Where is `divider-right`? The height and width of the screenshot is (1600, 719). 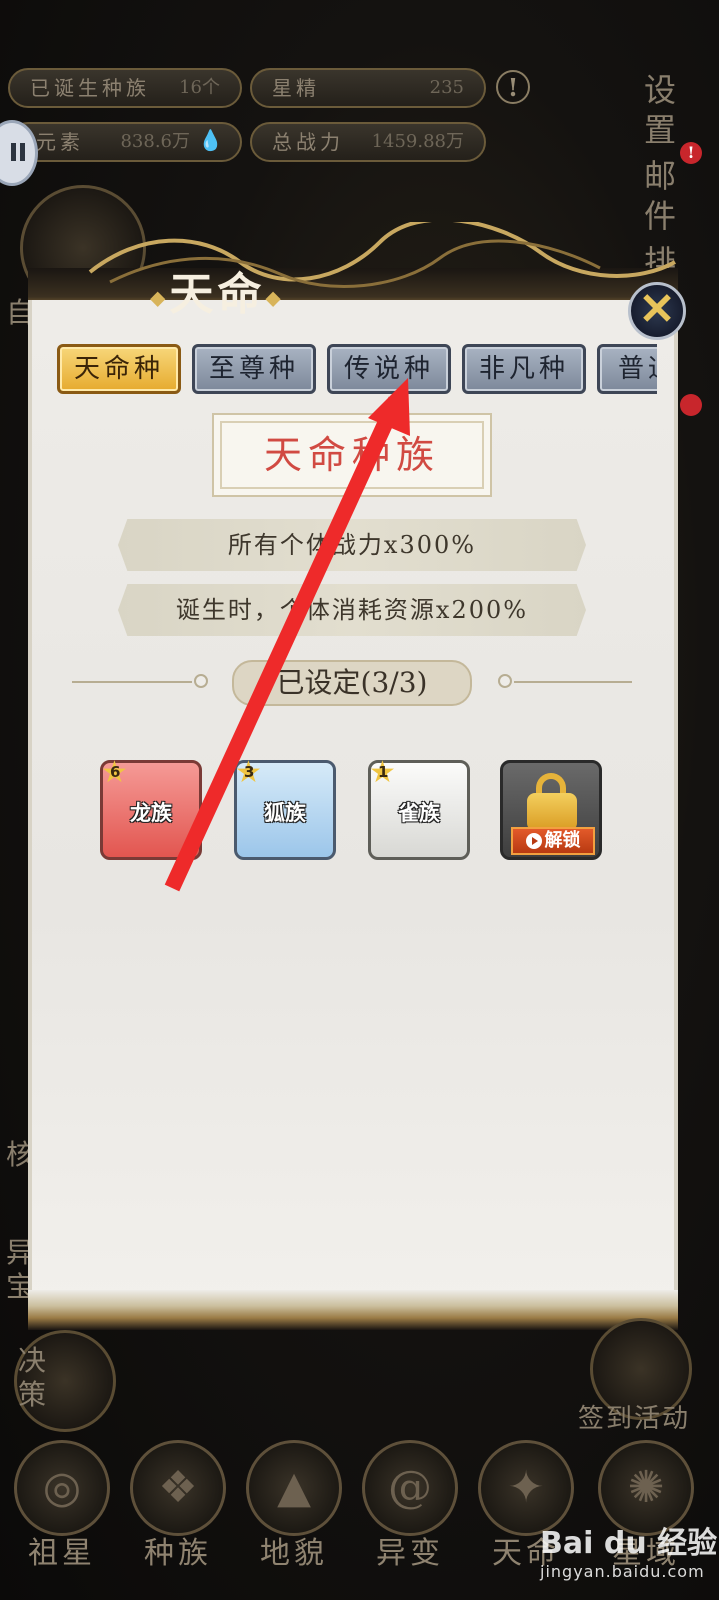 divider-right is located at coordinates (573, 682).